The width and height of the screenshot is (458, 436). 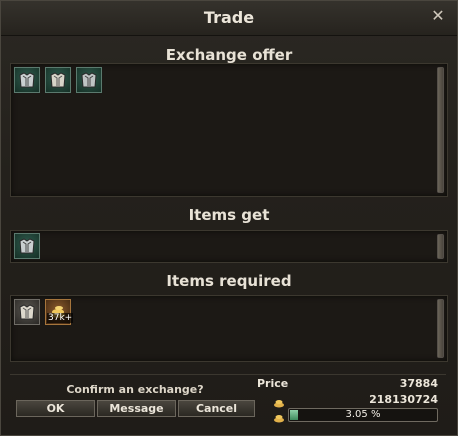 I want to click on items-get-panel, so click(x=229, y=246).